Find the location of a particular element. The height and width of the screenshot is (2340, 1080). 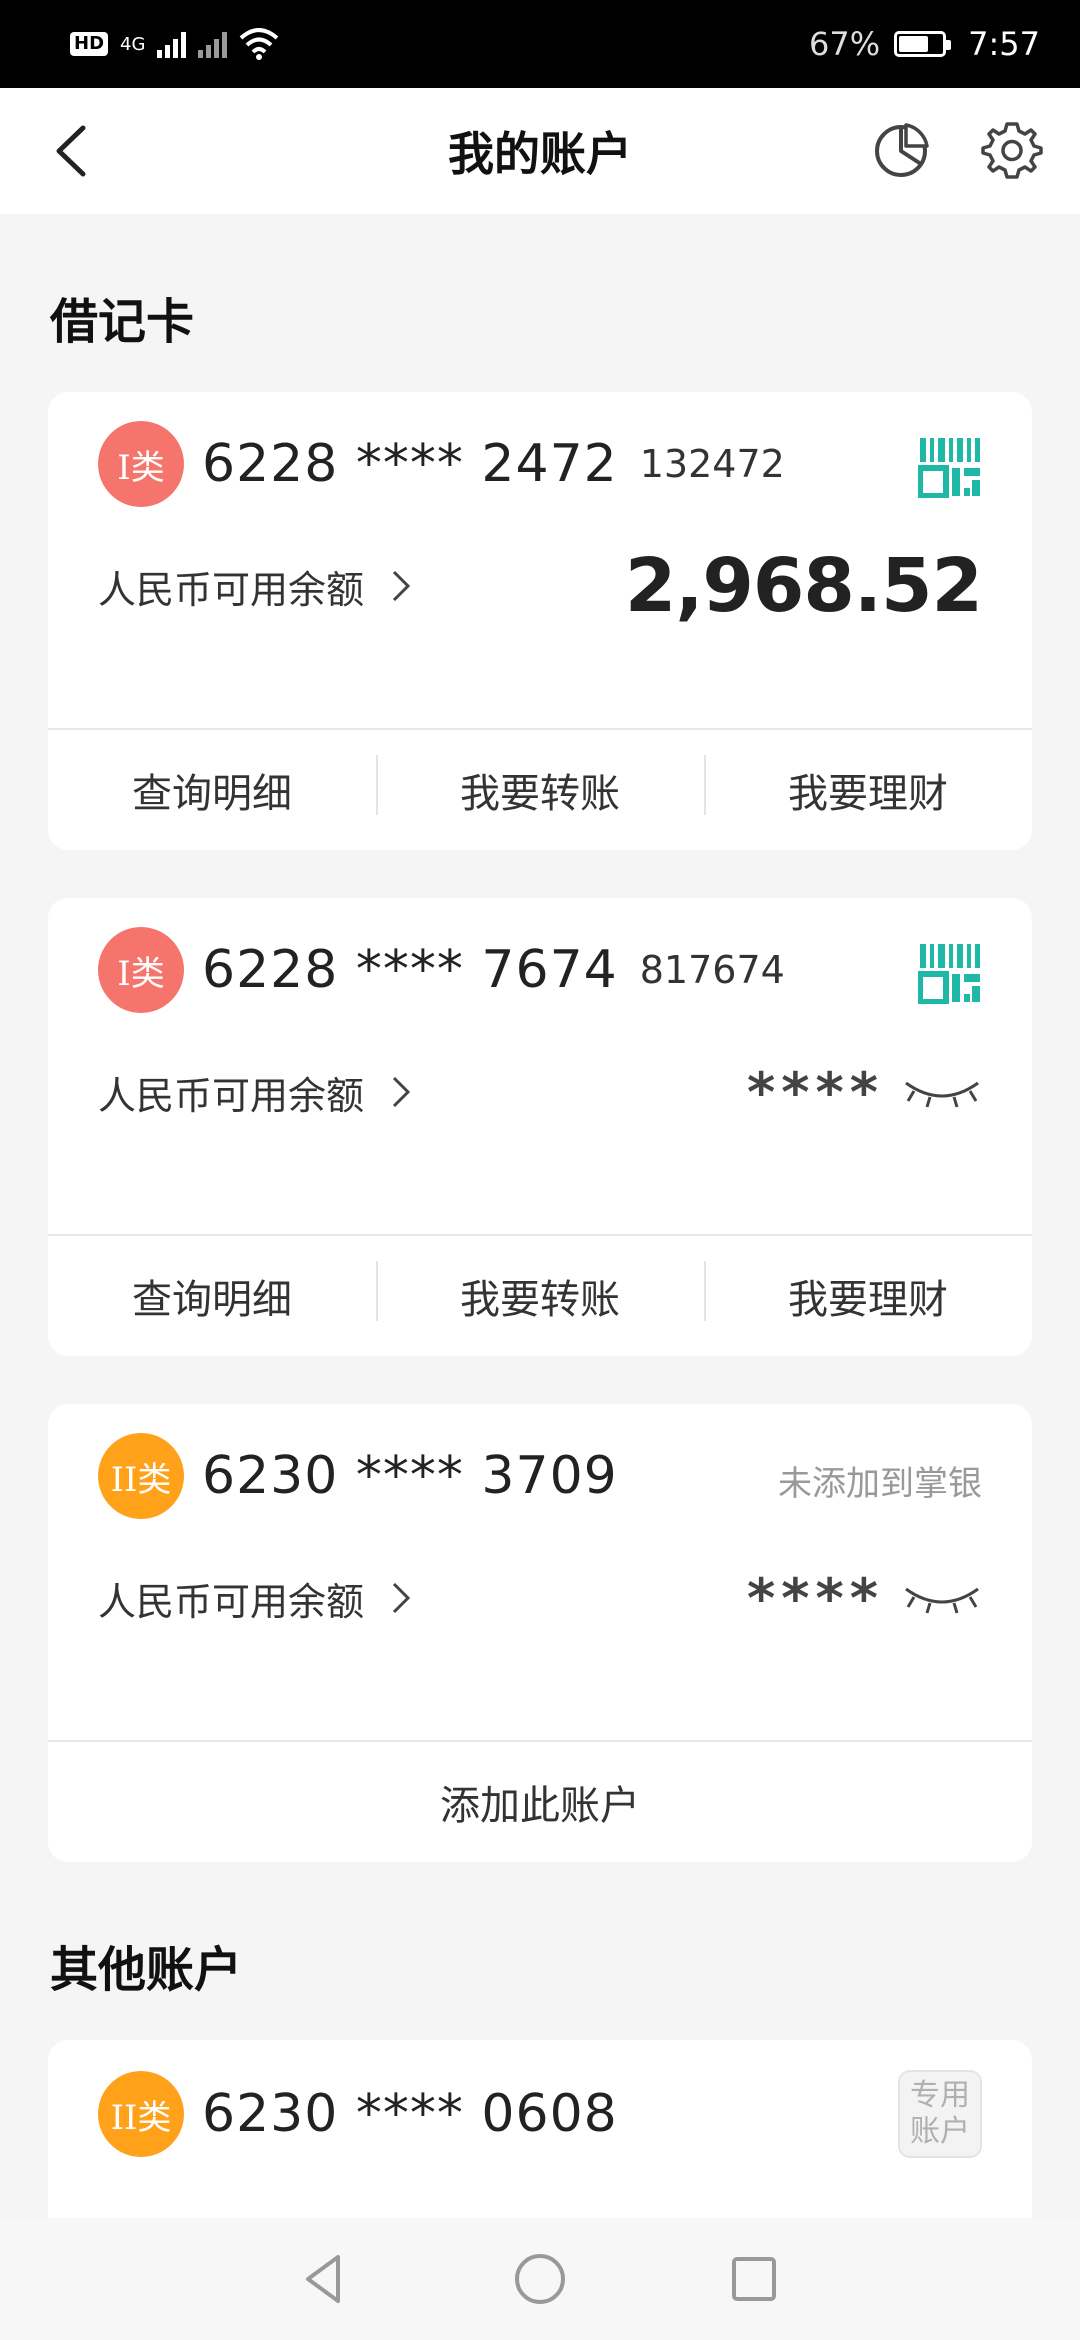

back-triangle-icon is located at coordinates (326, 2279).